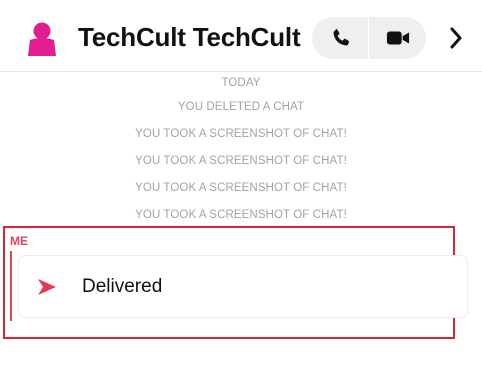 The height and width of the screenshot is (368, 482). I want to click on delivery-status: Delivered, so click(122, 286).